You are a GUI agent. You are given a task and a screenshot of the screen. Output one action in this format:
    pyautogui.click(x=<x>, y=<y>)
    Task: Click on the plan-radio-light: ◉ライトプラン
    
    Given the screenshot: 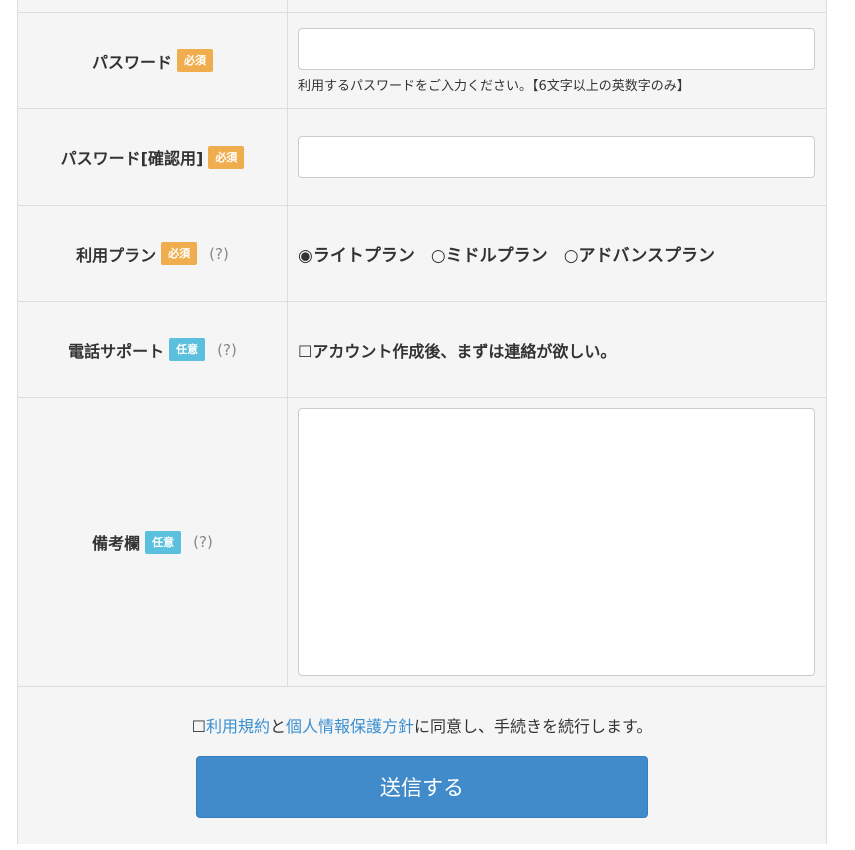 What is the action you would take?
    pyautogui.click(x=356, y=253)
    